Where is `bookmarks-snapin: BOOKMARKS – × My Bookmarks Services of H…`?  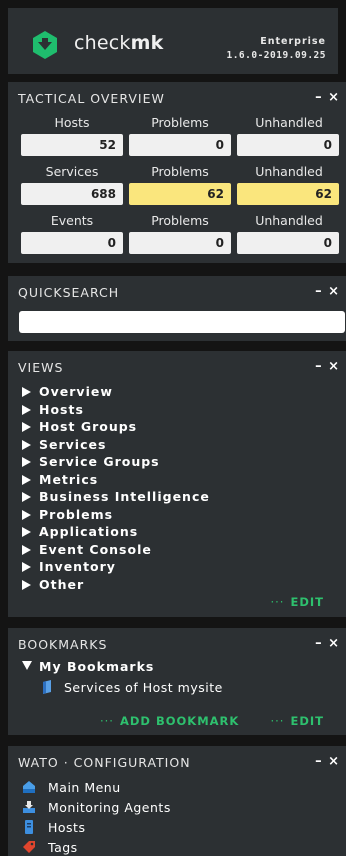 bookmarks-snapin: BOOKMARKS – × My Bookmarks Services of H… is located at coordinates (177, 681).